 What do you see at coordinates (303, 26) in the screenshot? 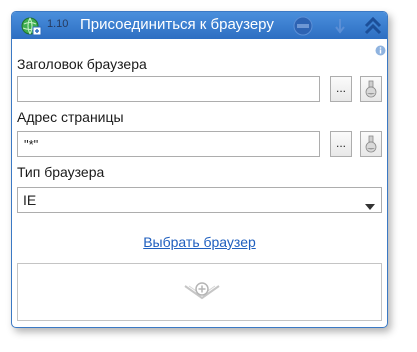
I see `record-icon` at bounding box center [303, 26].